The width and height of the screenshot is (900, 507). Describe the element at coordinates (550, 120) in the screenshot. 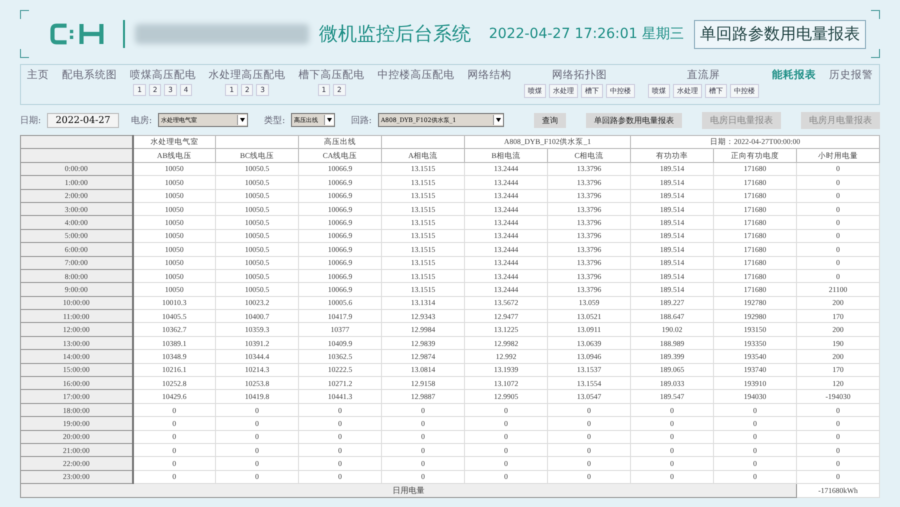

I see `toolbar-button: 查询` at that location.